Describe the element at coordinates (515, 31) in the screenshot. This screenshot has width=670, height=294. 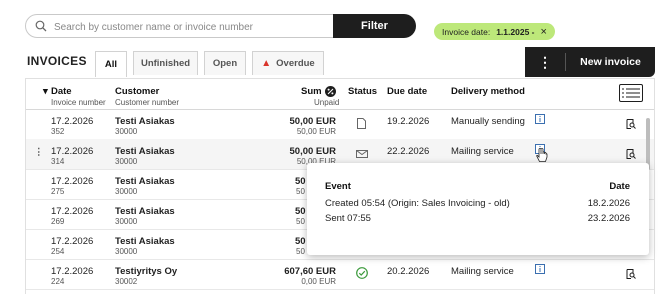
I see `chip-value: 1.1.2025 -` at that location.